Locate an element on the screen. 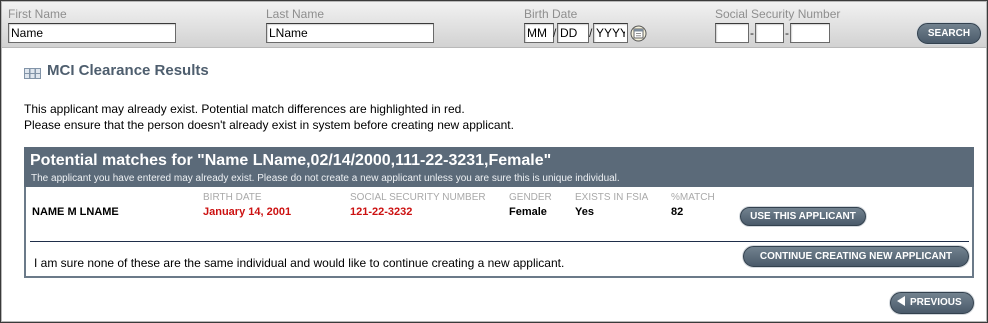 The image size is (988, 323). birth-month-input is located at coordinates (539, 33).